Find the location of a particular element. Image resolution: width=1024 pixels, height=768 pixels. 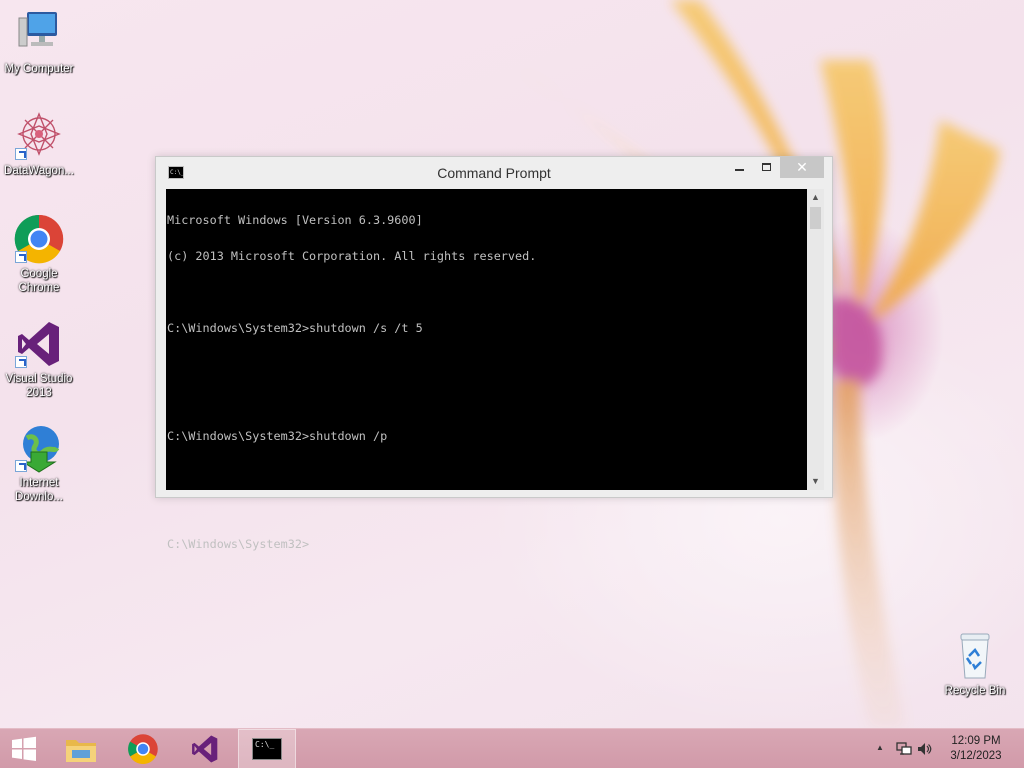

command-prompt-icon: C:\_ is located at coordinates (267, 749).